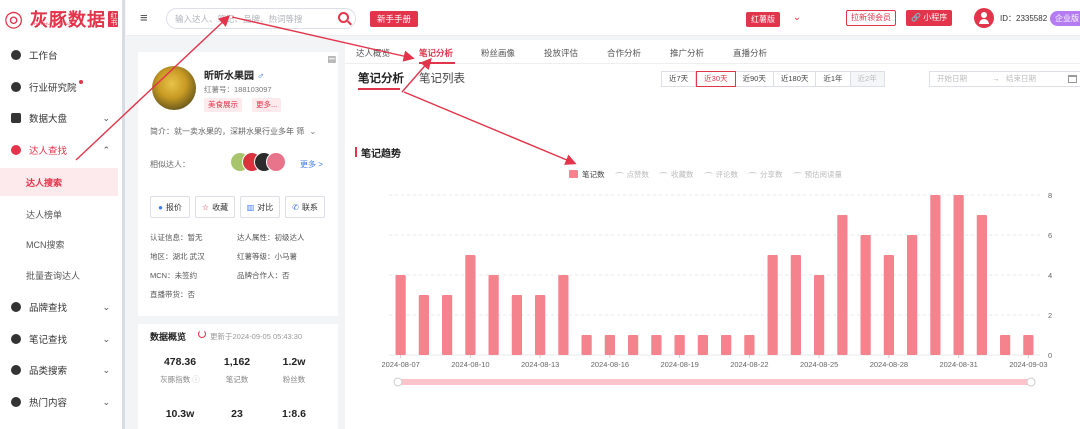  What do you see at coordinates (170, 207) in the screenshot?
I see `quote-button: ● 报价` at bounding box center [170, 207].